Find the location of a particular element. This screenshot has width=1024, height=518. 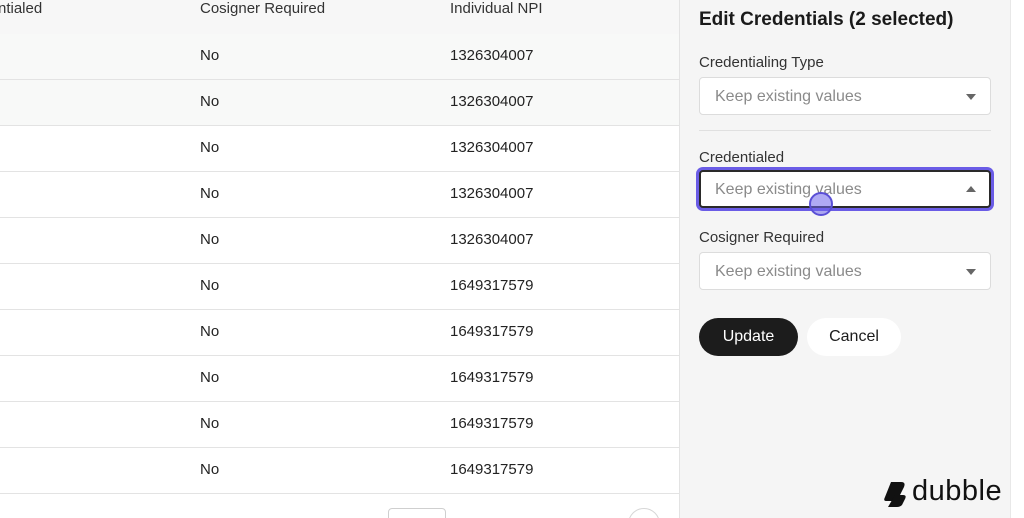

cursor-indicator is located at coordinates (821, 204).